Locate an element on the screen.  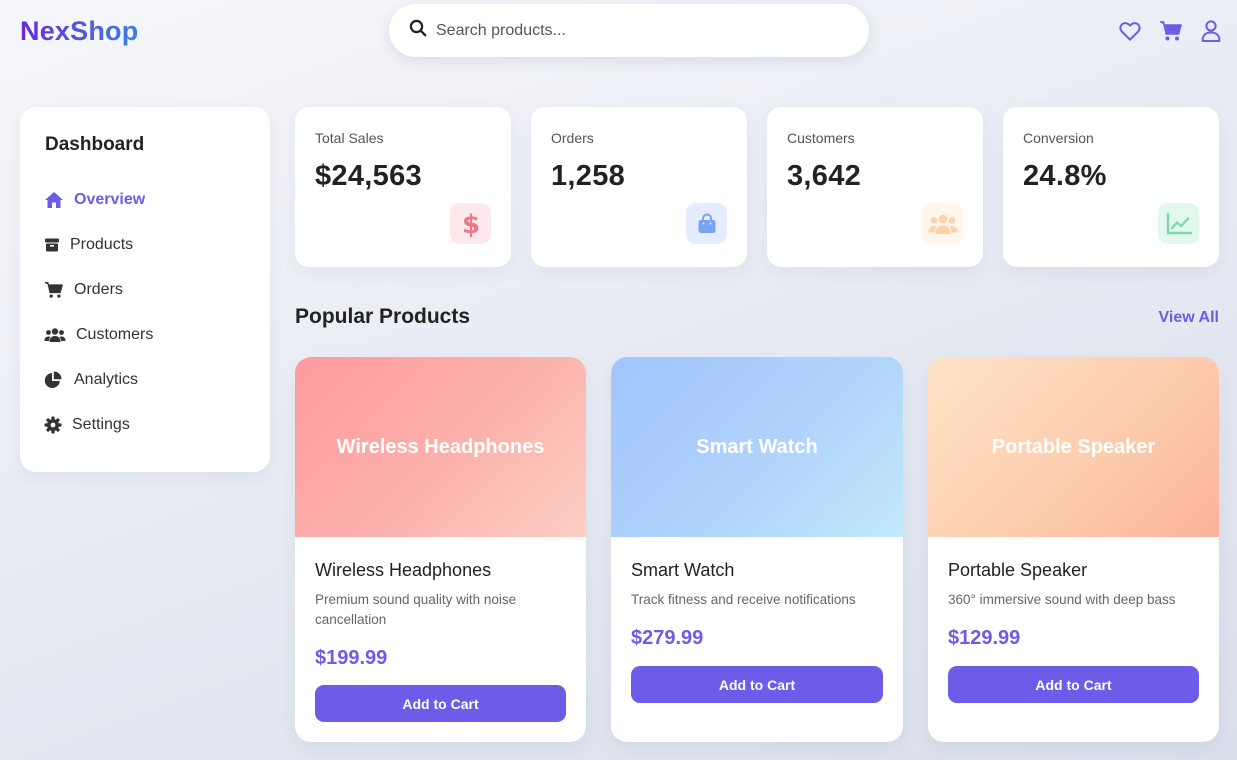
stat-card-total-sales: Total Sales $24,563 $ is located at coordinates (403, 187).